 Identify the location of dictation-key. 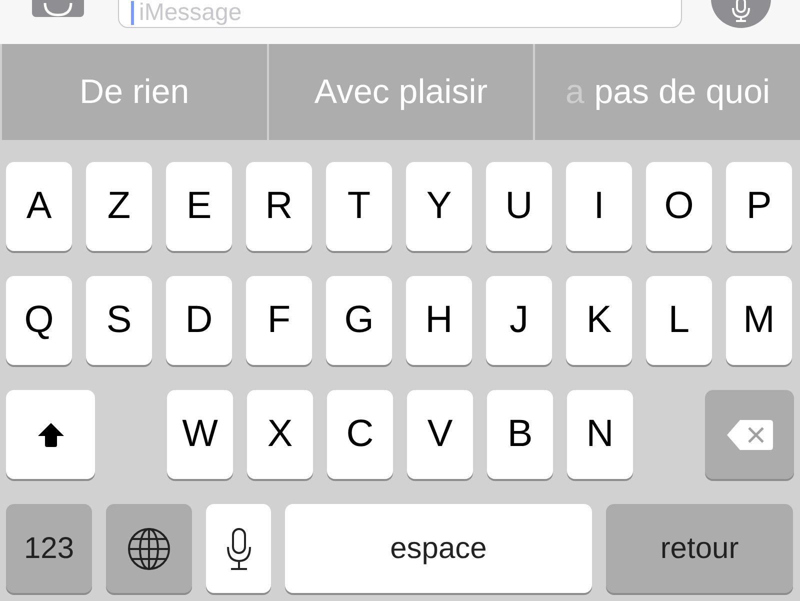
(238, 548).